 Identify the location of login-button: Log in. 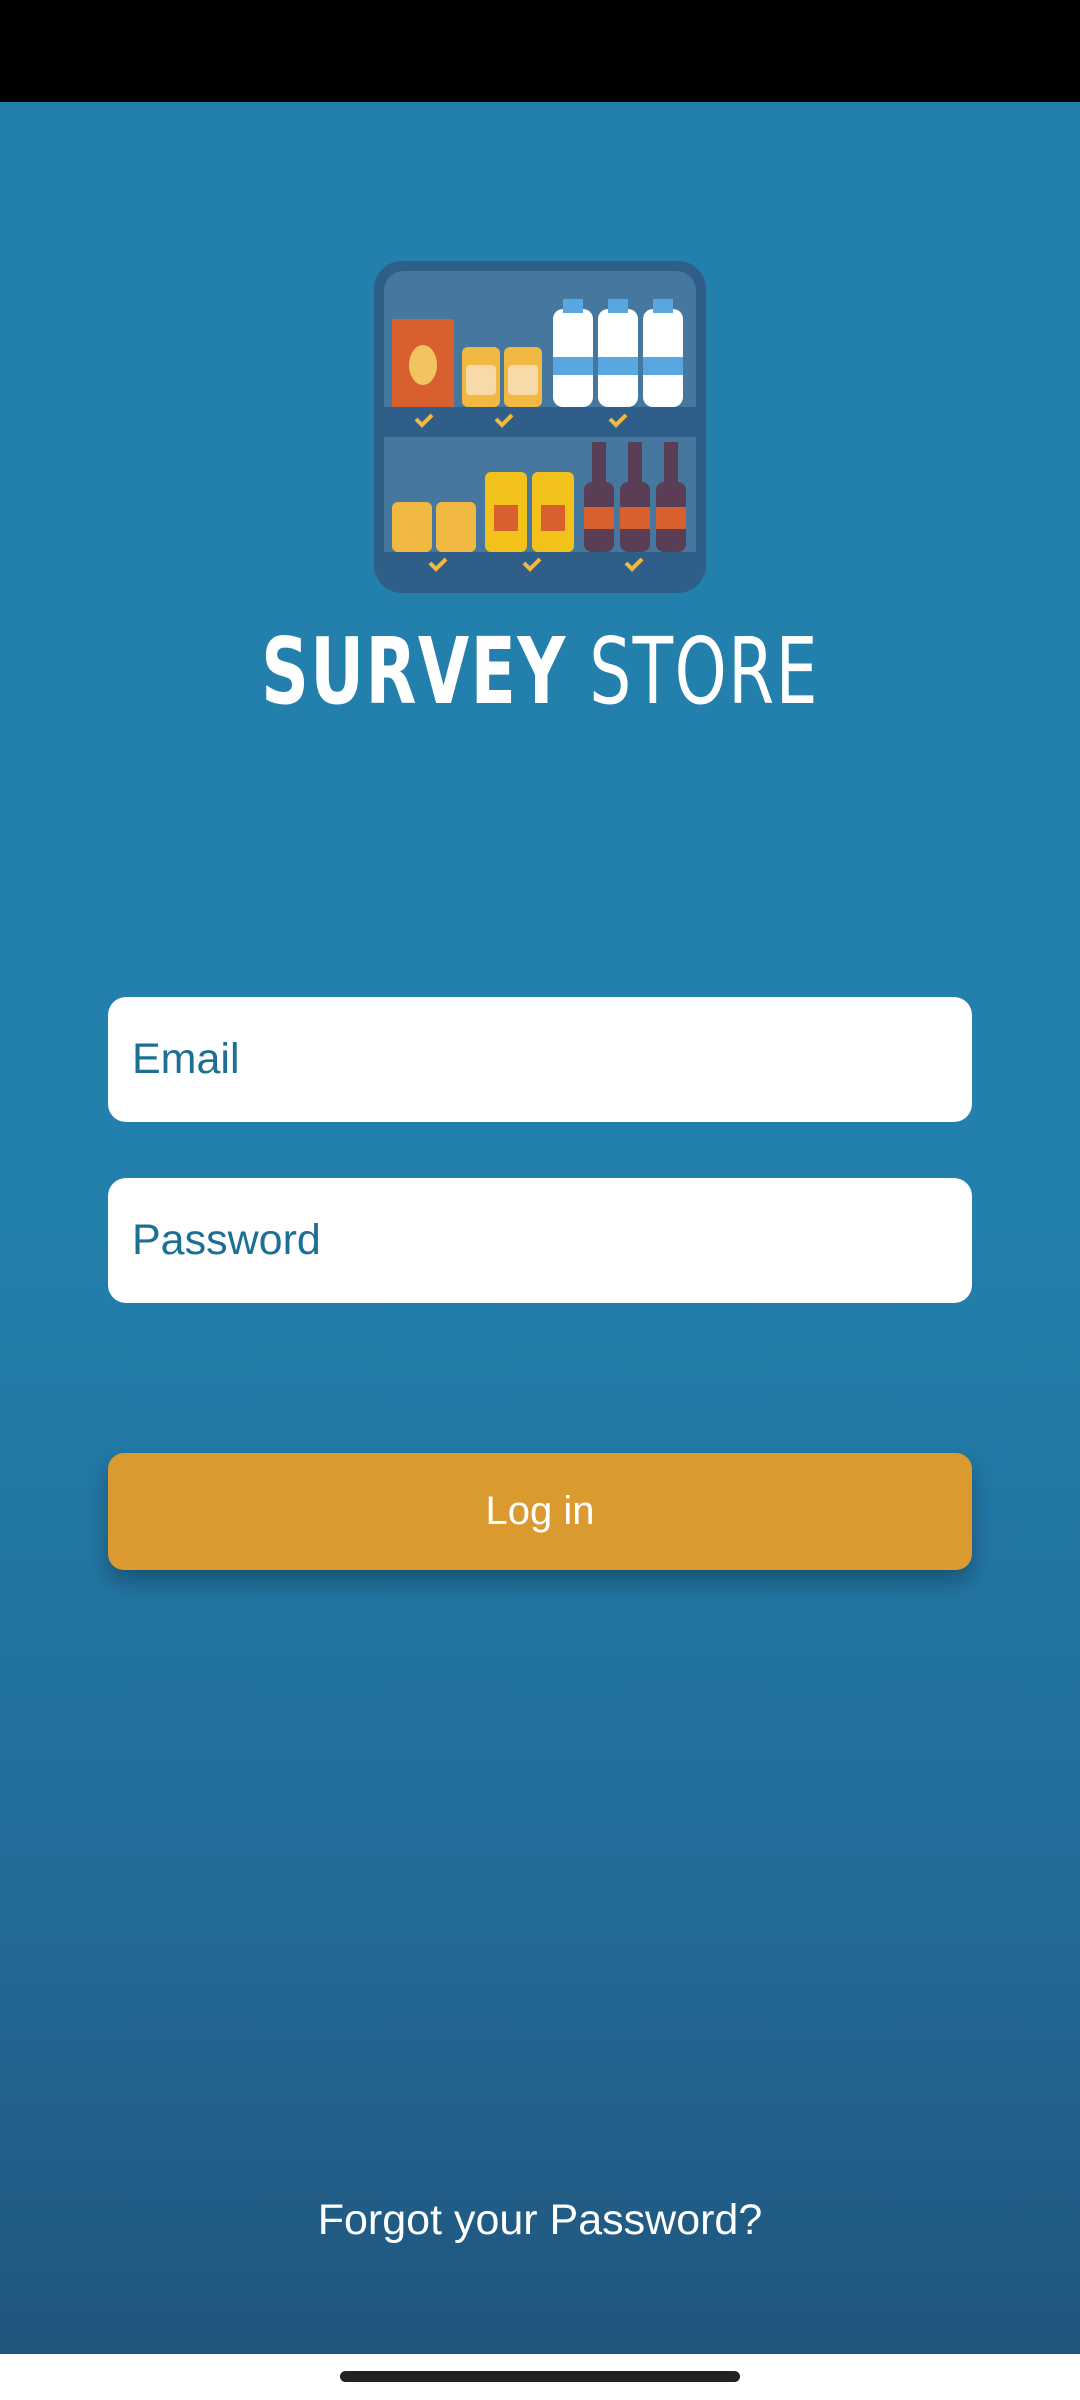
(540, 1511).